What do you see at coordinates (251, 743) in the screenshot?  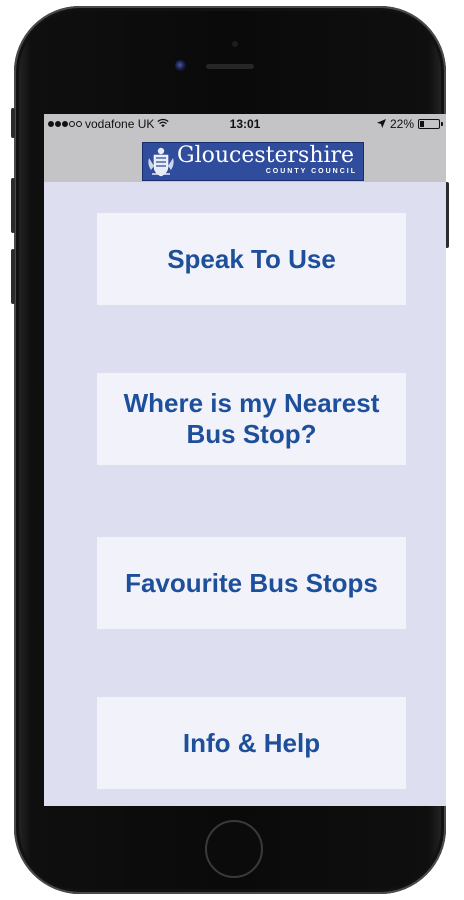 I see `info-help-button: Info & Help` at bounding box center [251, 743].